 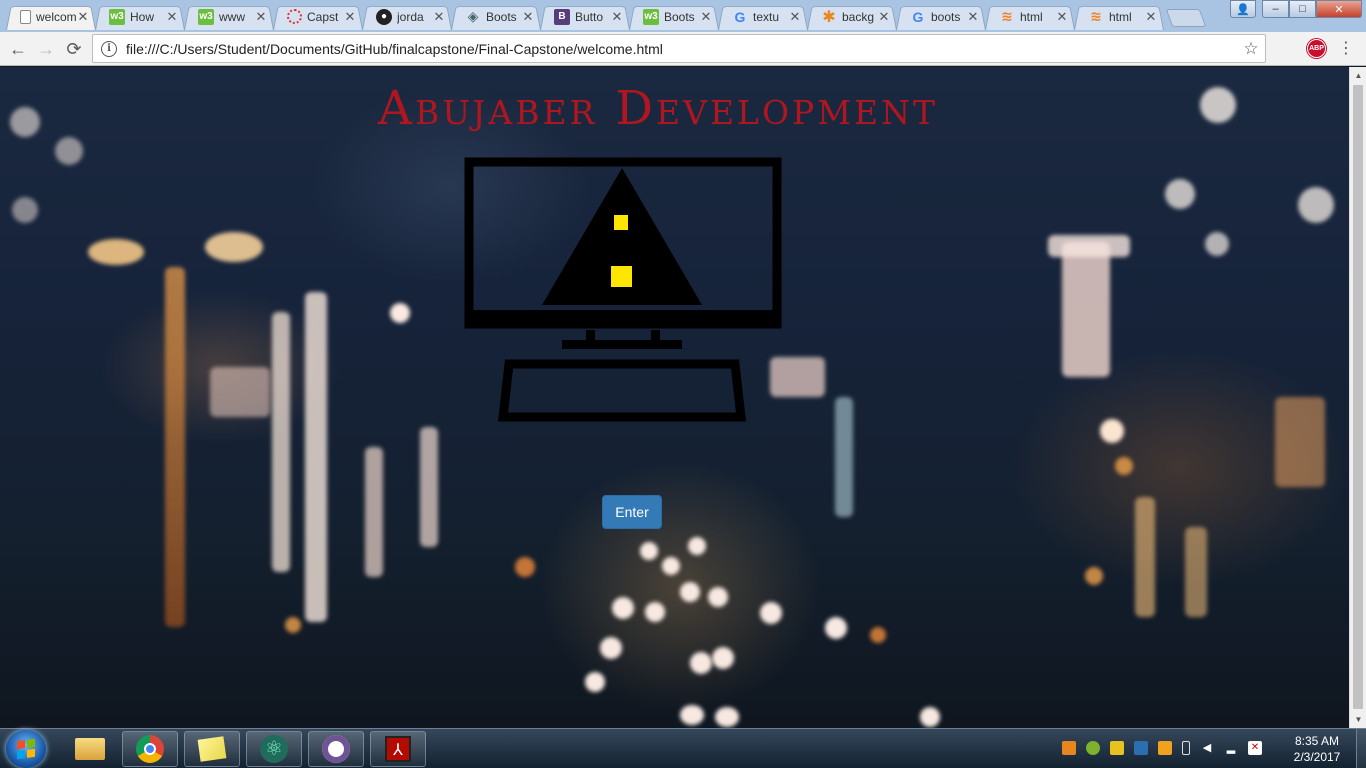 I want to click on window-controls: 👤 – □ ✕, so click(x=1296, y=9).